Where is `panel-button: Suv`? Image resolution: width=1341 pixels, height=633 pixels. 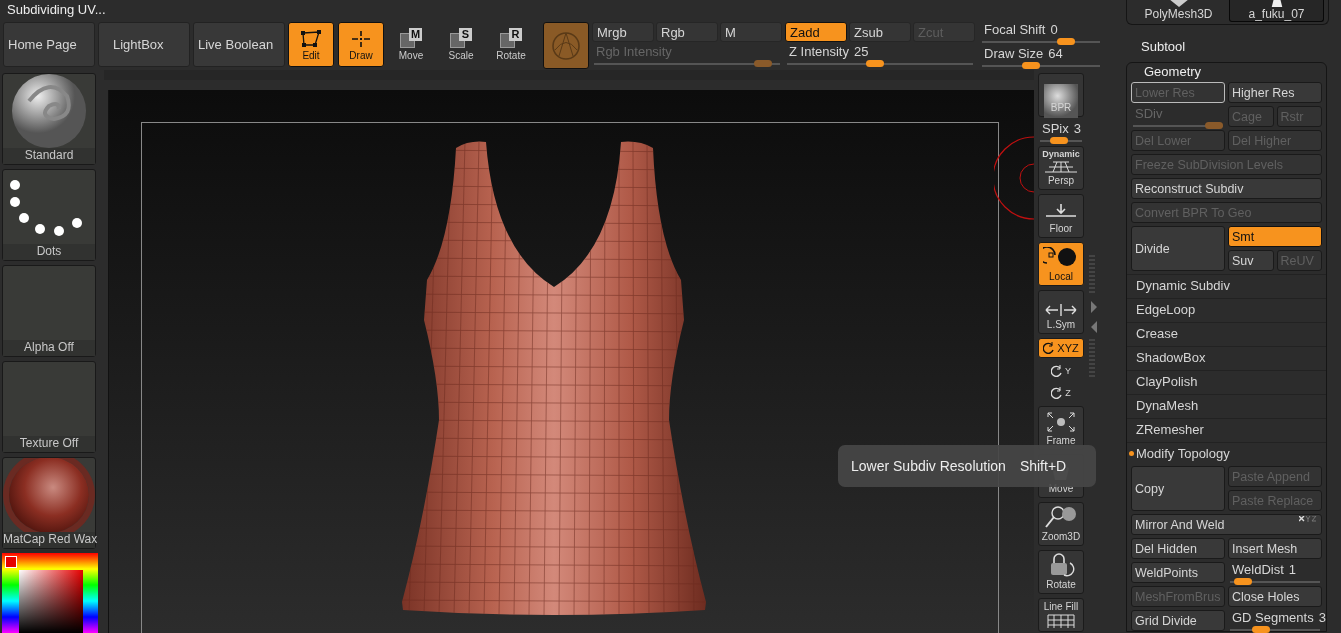
panel-button: Suv is located at coordinates (1251, 260).